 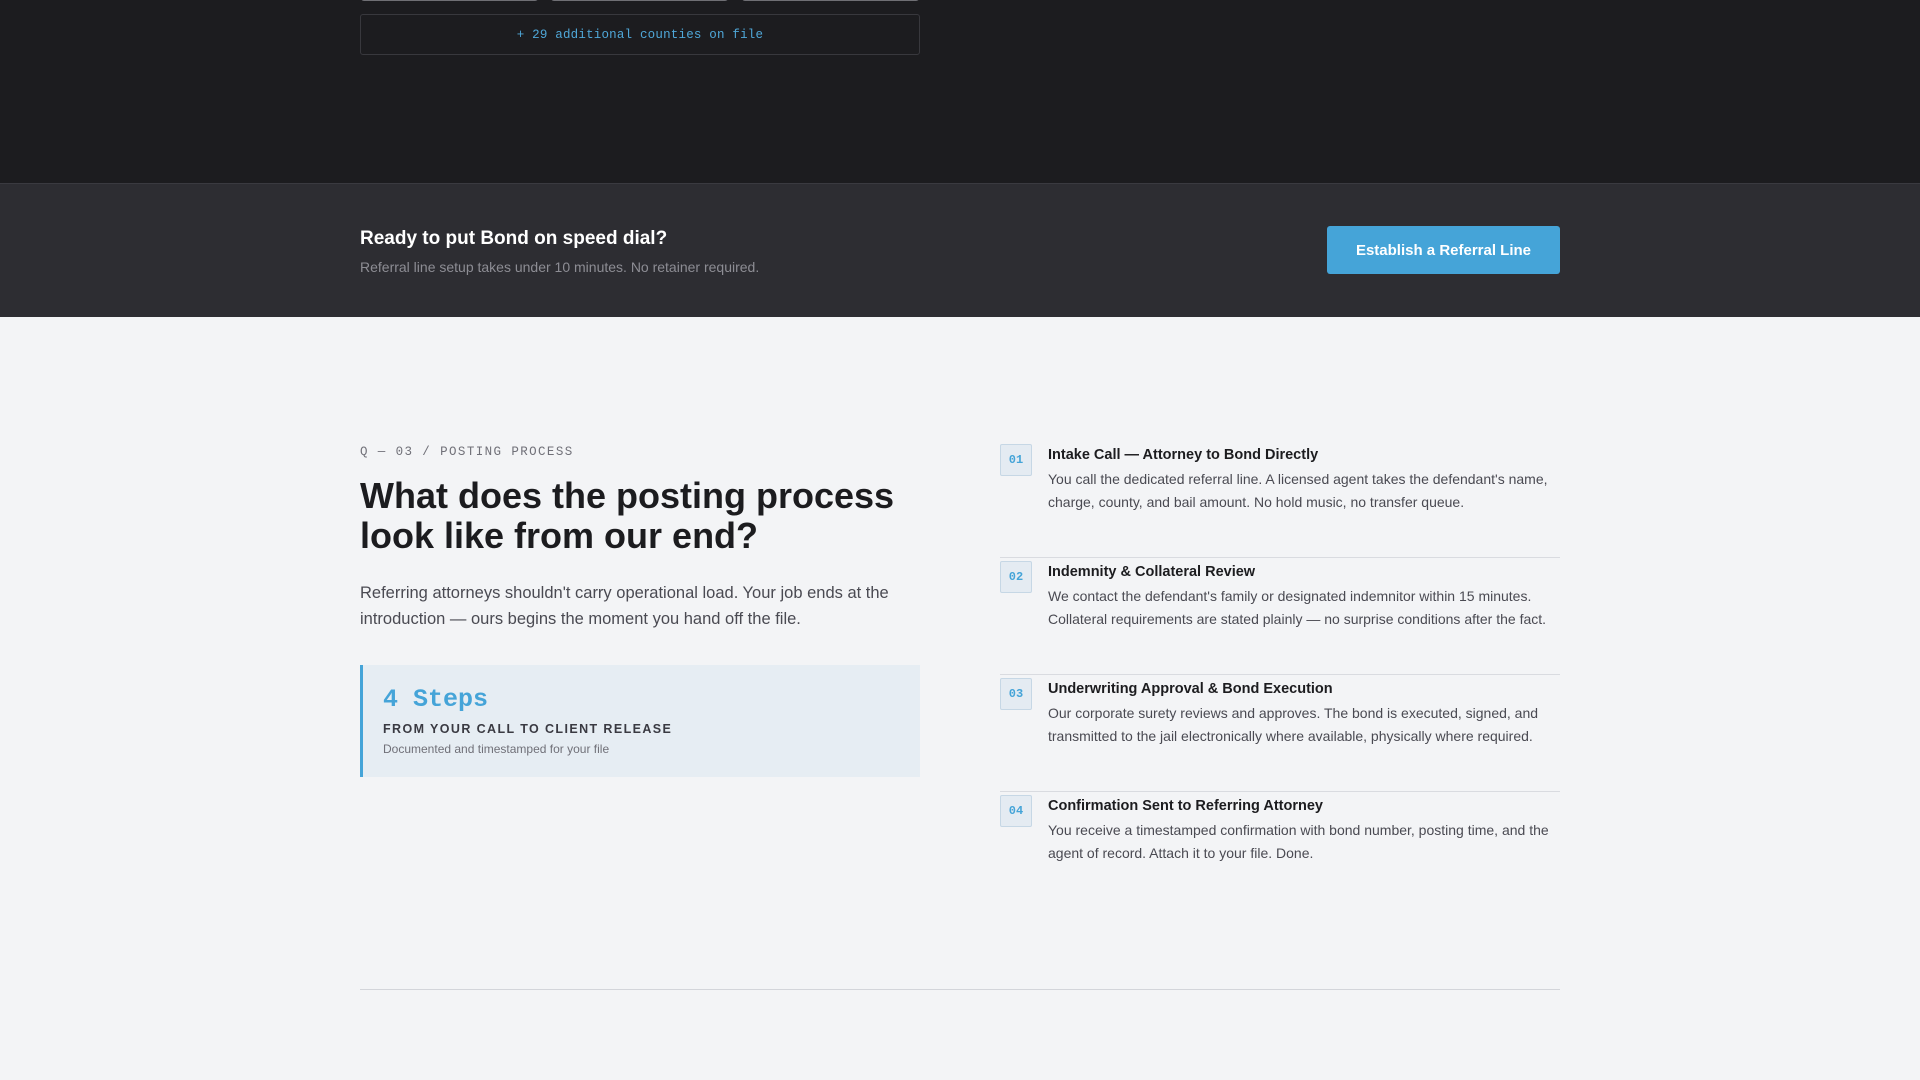 What do you see at coordinates (1016, 577) in the screenshot?
I see `step-number: 02` at bounding box center [1016, 577].